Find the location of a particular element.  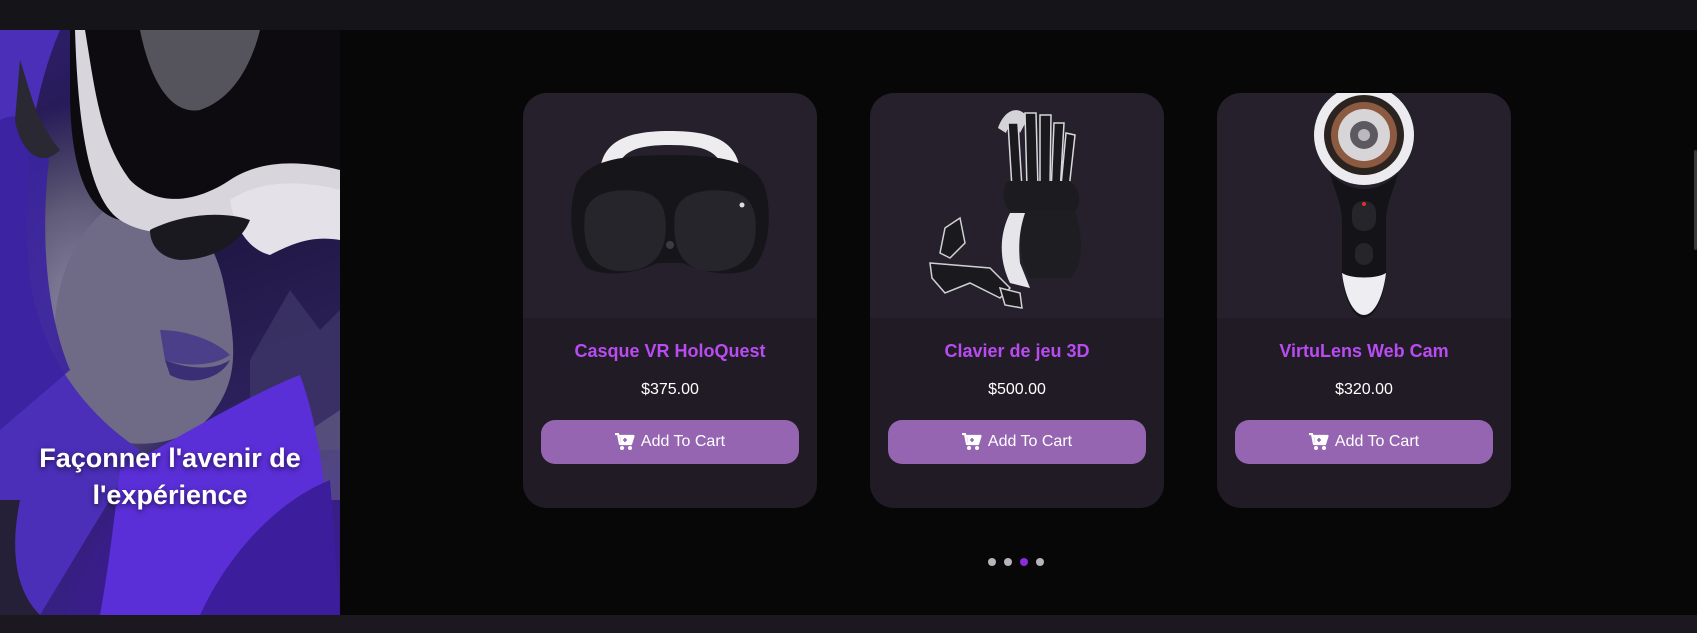

product-card: Casque VR HoloQuest $375.00 Add To Cart is located at coordinates (670, 300).